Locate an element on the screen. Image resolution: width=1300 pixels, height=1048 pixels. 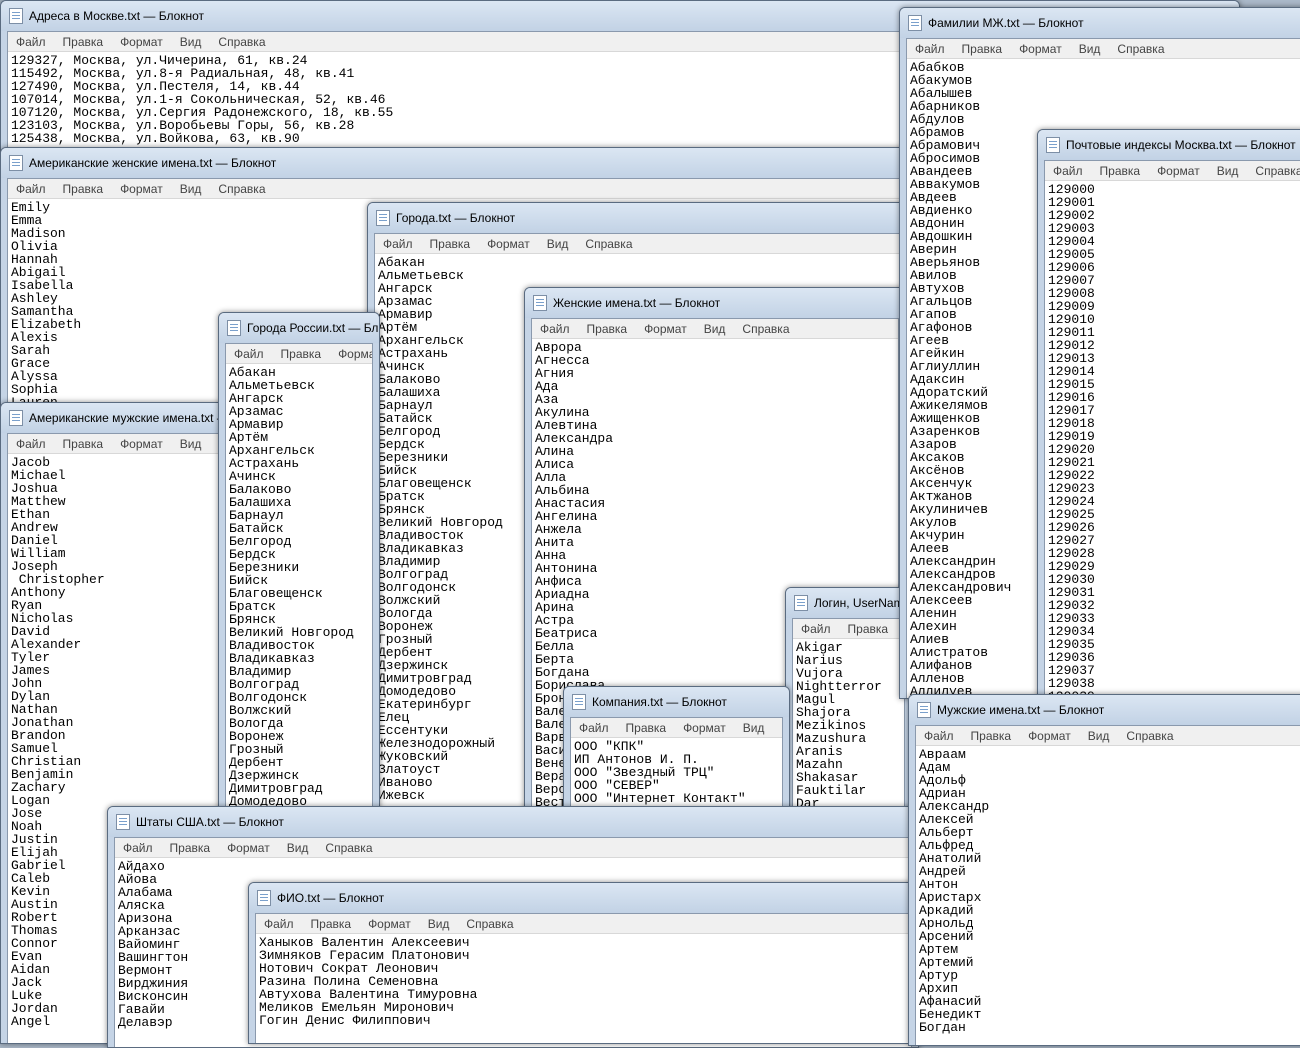
title-bar: Почтовые индексы Москва.txt — Блокнот is located at coordinates (1169, 145).